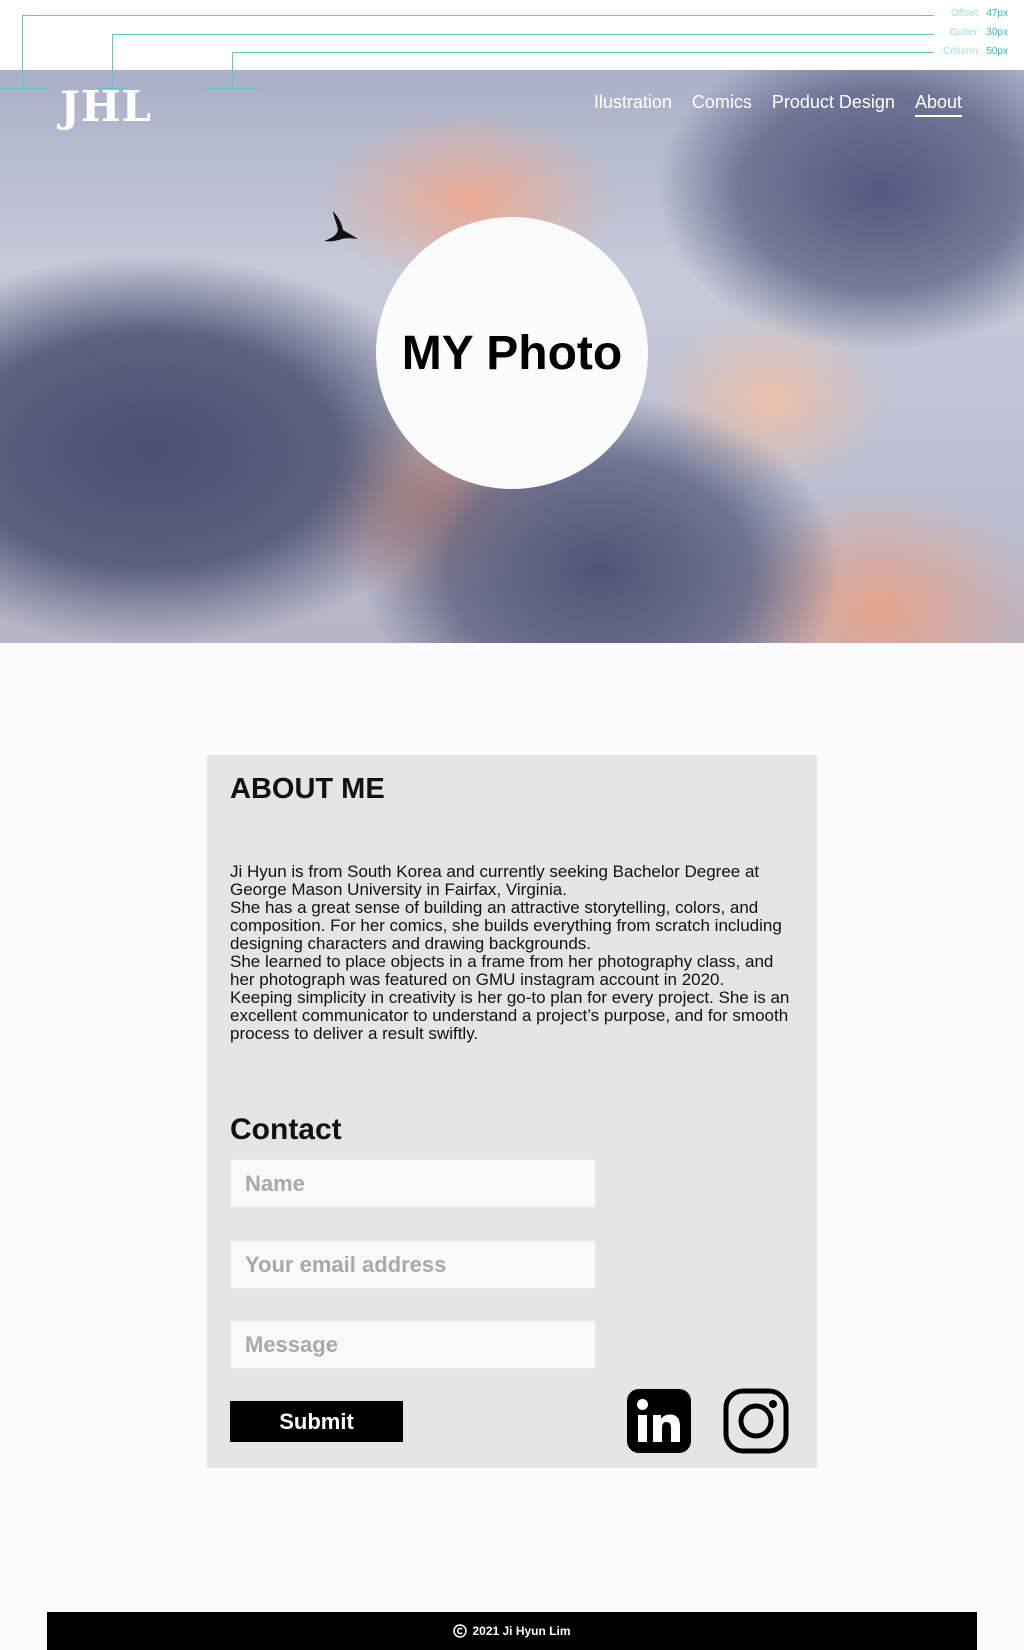 The height and width of the screenshot is (1650, 1024). I want to click on main-nav: Ilustration Comics Product Design About, so click(778, 104).